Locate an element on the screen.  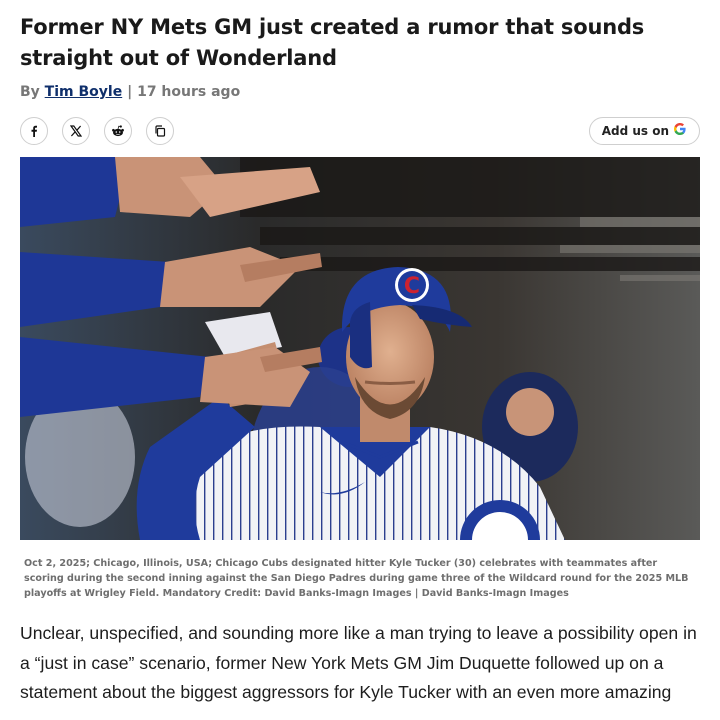
copy-link-button is located at coordinates (160, 131).